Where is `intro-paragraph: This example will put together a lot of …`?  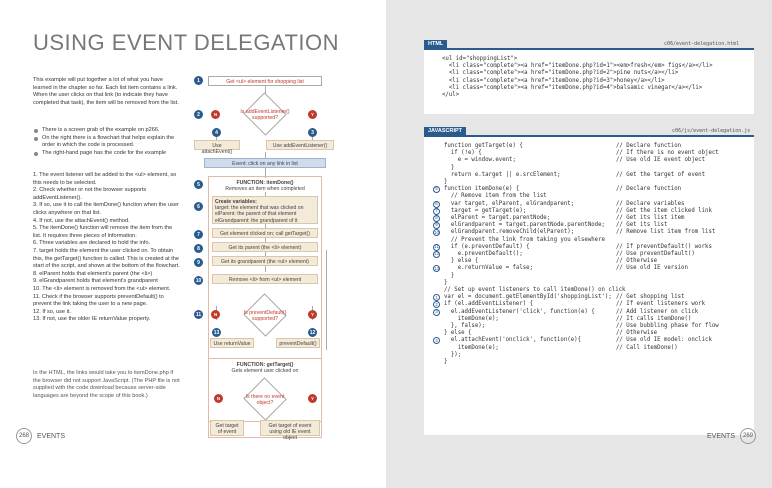
intro-paragraph: This example will put together a lot of … is located at coordinates (106, 91).